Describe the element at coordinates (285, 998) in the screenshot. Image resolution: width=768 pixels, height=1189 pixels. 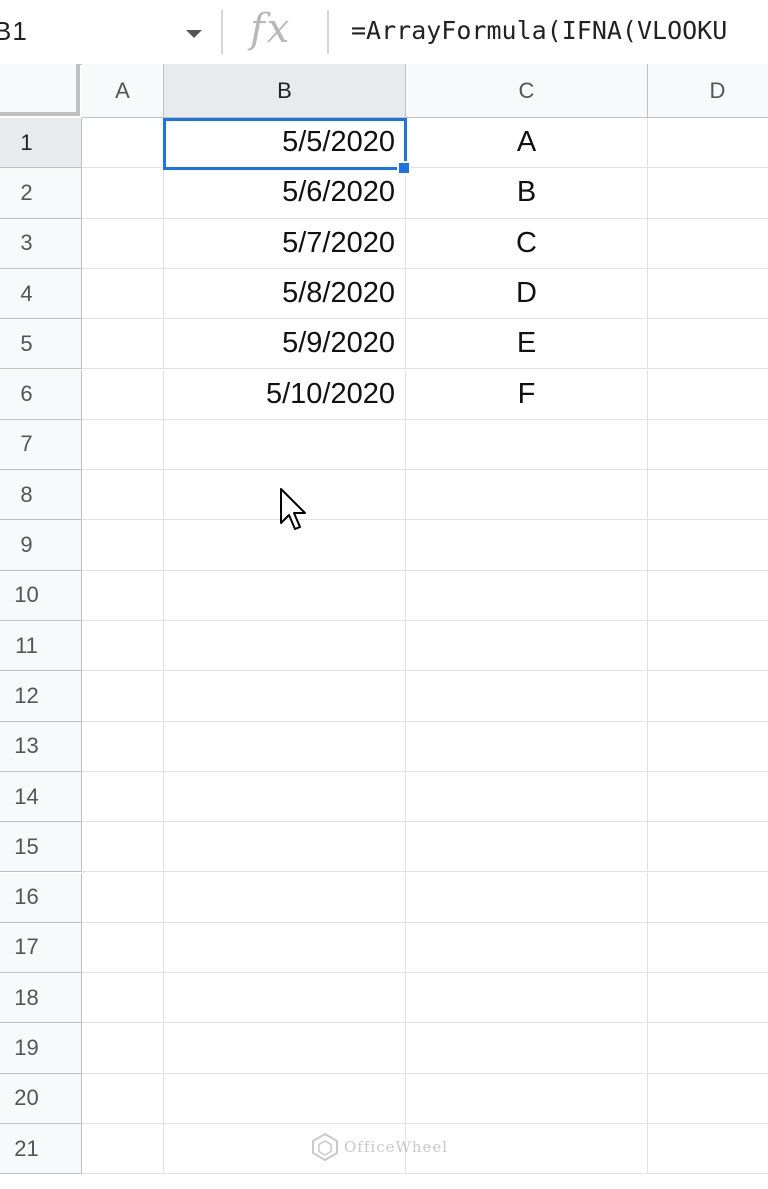
I see `cell-b18` at that location.